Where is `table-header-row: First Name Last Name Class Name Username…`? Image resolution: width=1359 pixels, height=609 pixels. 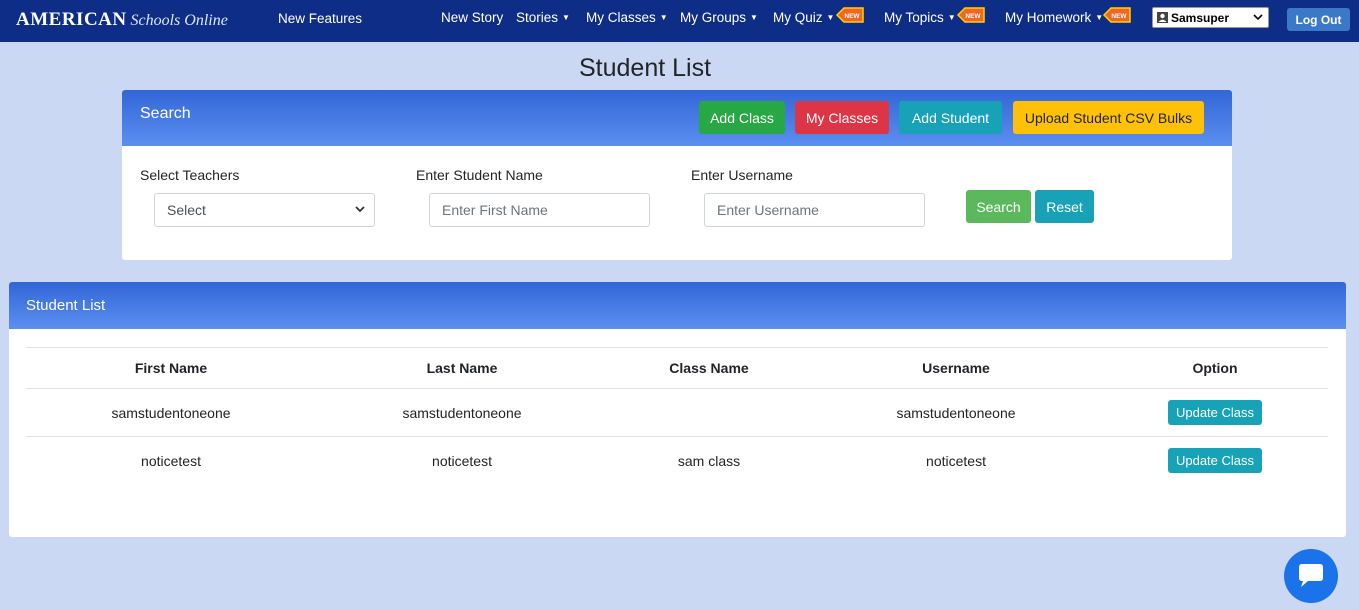
table-header-row: First Name Last Name Class Name Username… is located at coordinates (677, 368).